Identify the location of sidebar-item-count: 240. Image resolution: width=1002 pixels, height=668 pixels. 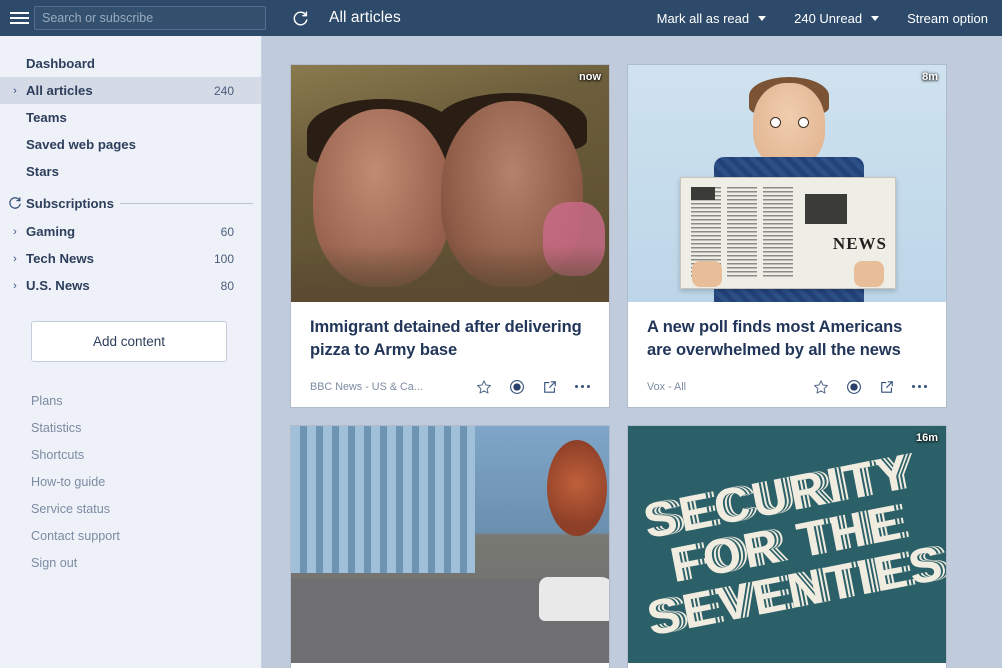
(223, 90).